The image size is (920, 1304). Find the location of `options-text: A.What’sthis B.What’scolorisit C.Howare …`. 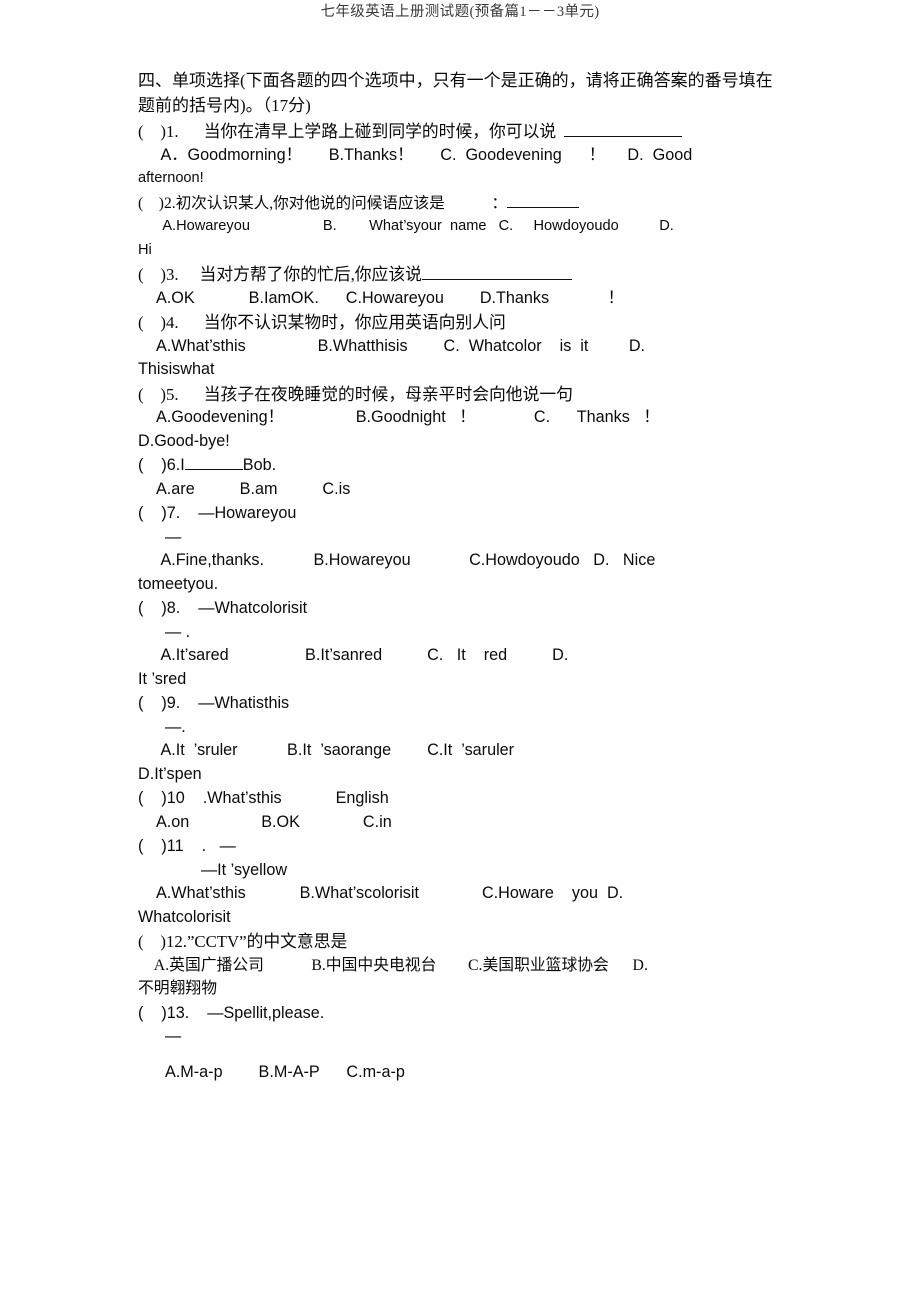

options-text: A.What’sthis B.What’scolorisit C.Howare … is located at coordinates (390, 893).